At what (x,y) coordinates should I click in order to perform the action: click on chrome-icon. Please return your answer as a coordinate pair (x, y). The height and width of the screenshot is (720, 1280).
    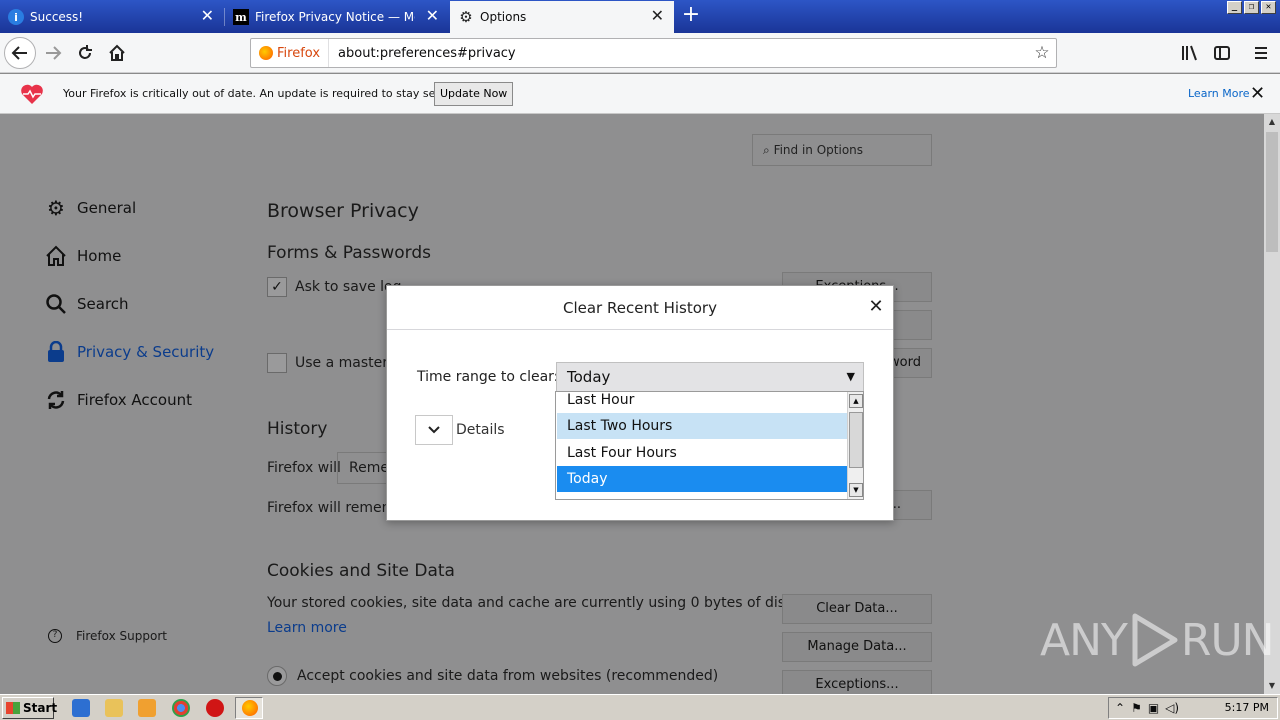
    Looking at the image, I should click on (181, 708).